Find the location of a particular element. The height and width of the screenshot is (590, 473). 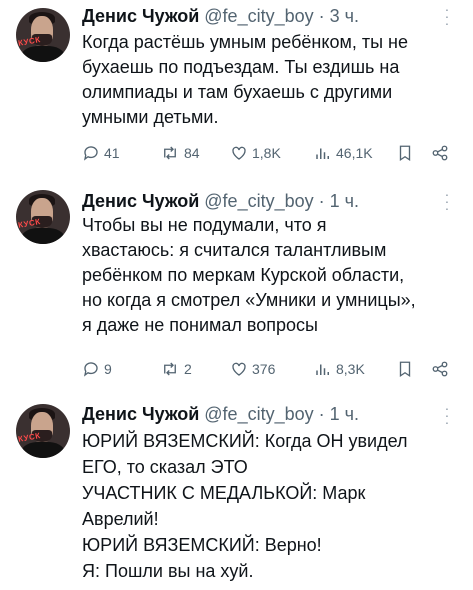

retweet-count: 84 is located at coordinates (192, 153).